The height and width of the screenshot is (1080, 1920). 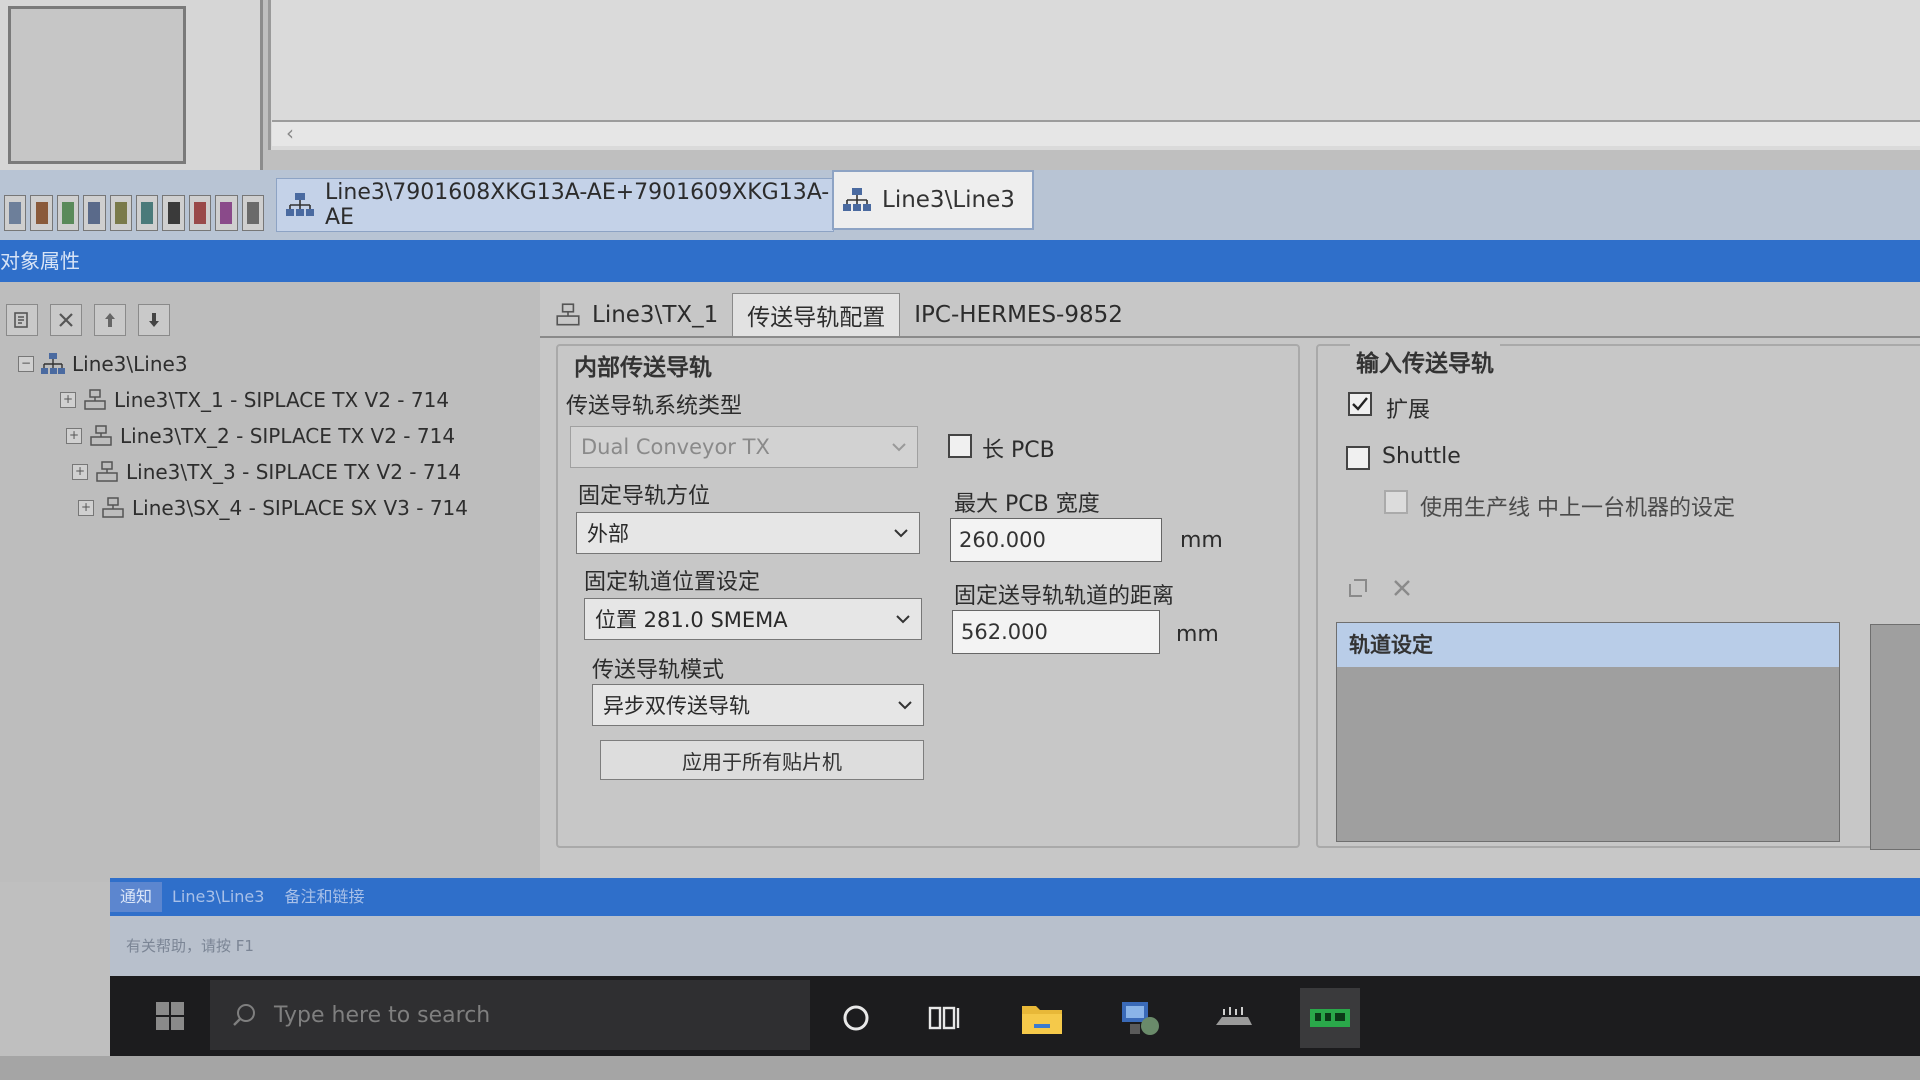 What do you see at coordinates (816, 318) in the screenshot?
I see `tab-label: 传送导轨配置` at bounding box center [816, 318].